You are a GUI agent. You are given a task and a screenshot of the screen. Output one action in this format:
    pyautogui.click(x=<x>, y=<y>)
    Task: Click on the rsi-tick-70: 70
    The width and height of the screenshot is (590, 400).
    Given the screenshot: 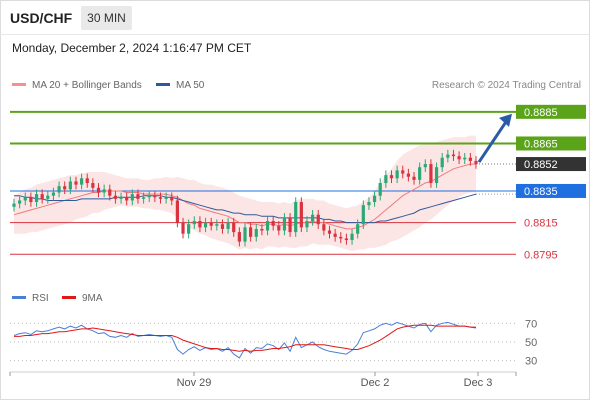 What is the action you would take?
    pyautogui.click(x=531, y=324)
    